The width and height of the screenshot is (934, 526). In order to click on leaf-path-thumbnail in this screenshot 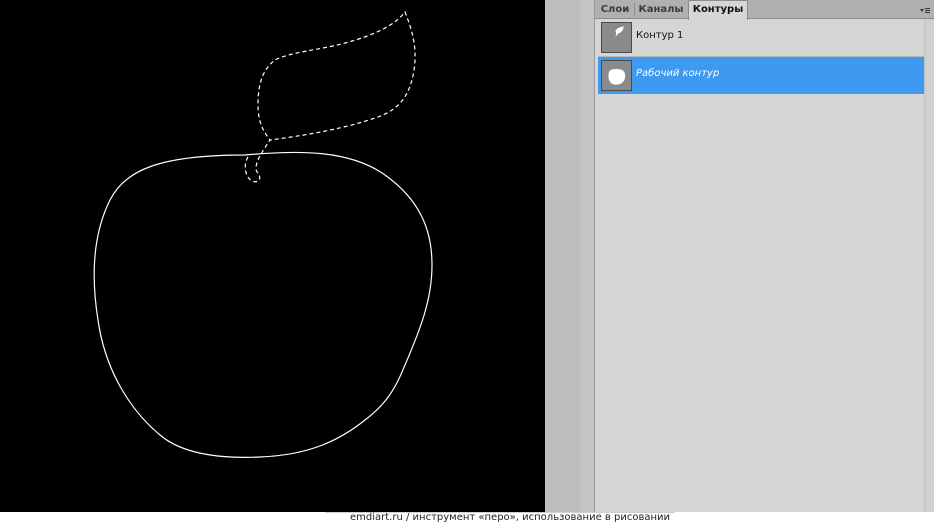, I will do `click(616, 37)`.